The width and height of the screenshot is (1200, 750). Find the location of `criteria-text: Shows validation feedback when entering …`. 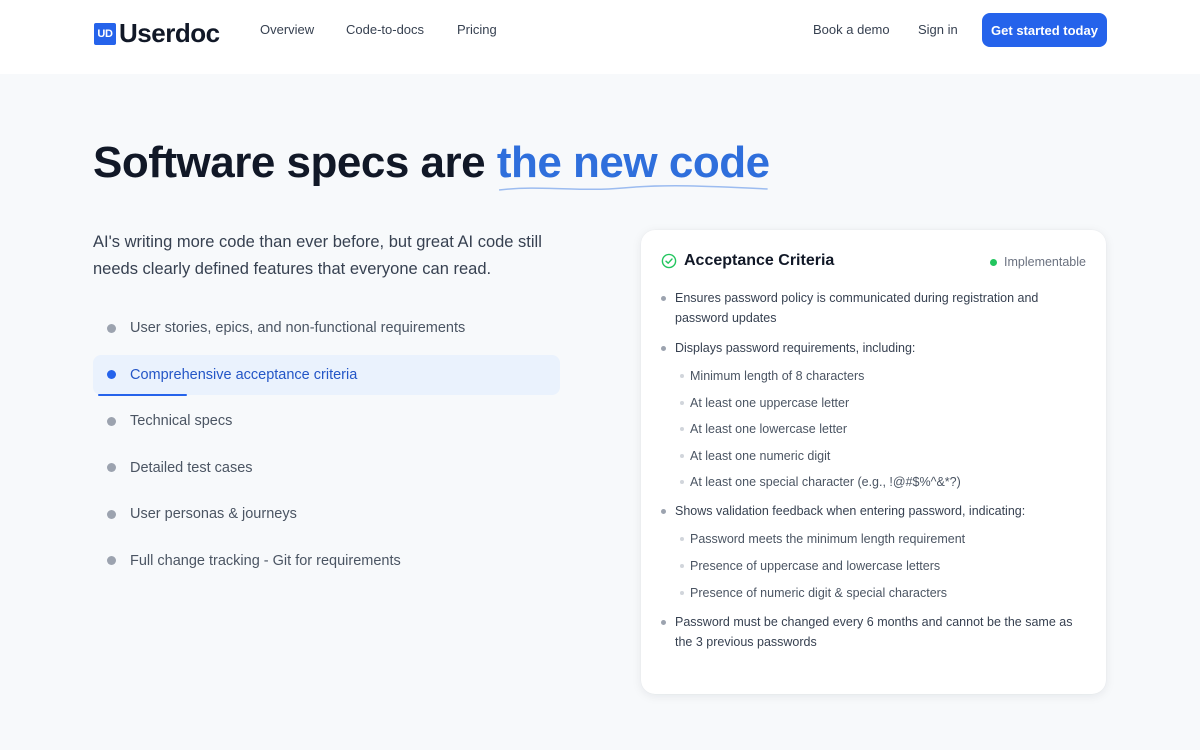

criteria-text: Shows validation feedback when entering … is located at coordinates (850, 511).